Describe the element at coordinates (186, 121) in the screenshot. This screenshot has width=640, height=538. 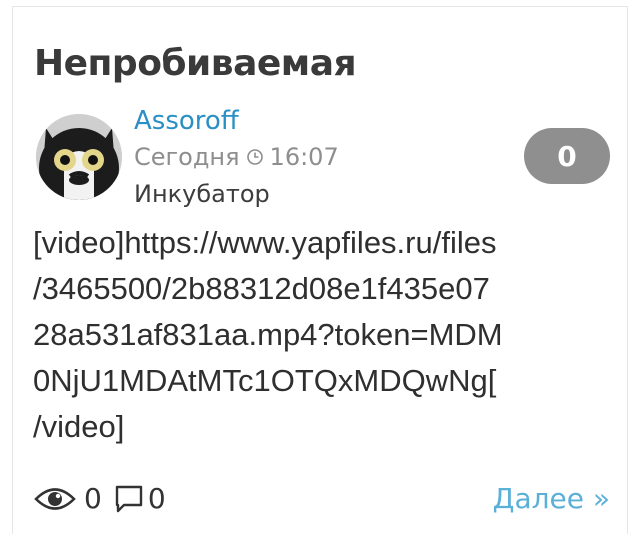
I see `author-link: Assoroff` at that location.